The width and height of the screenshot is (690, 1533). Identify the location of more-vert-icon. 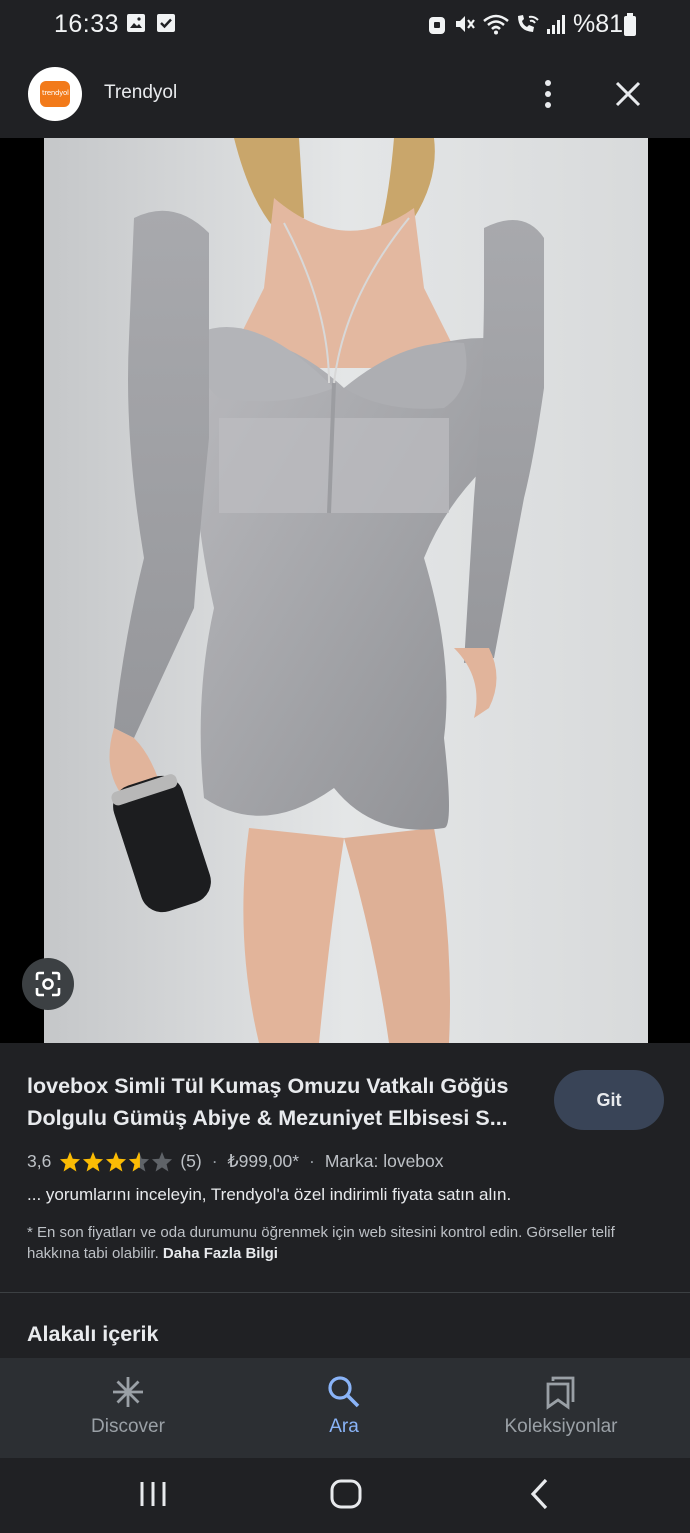
(548, 94).